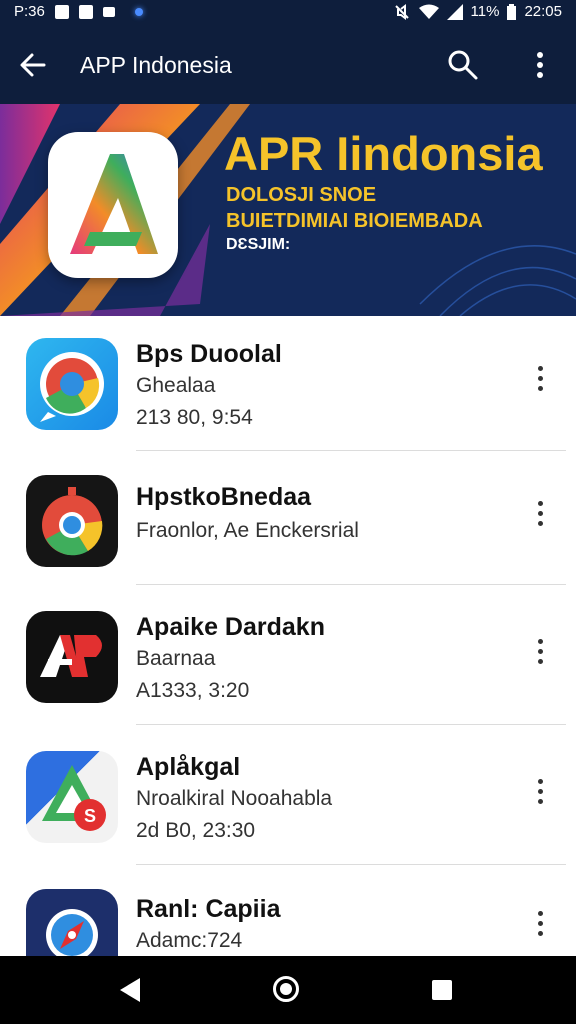  What do you see at coordinates (288, 655) in the screenshot?
I see `list-item: Apaike Dardakn Baarnaa A1333, 3:20` at bounding box center [288, 655].